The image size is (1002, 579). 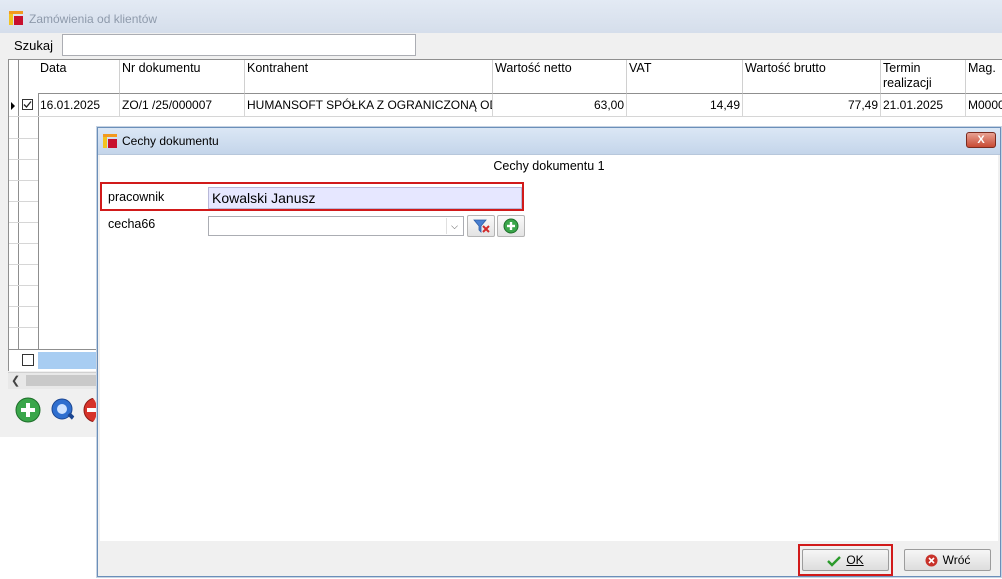 I want to click on add-feature-button, so click(x=511, y=226).